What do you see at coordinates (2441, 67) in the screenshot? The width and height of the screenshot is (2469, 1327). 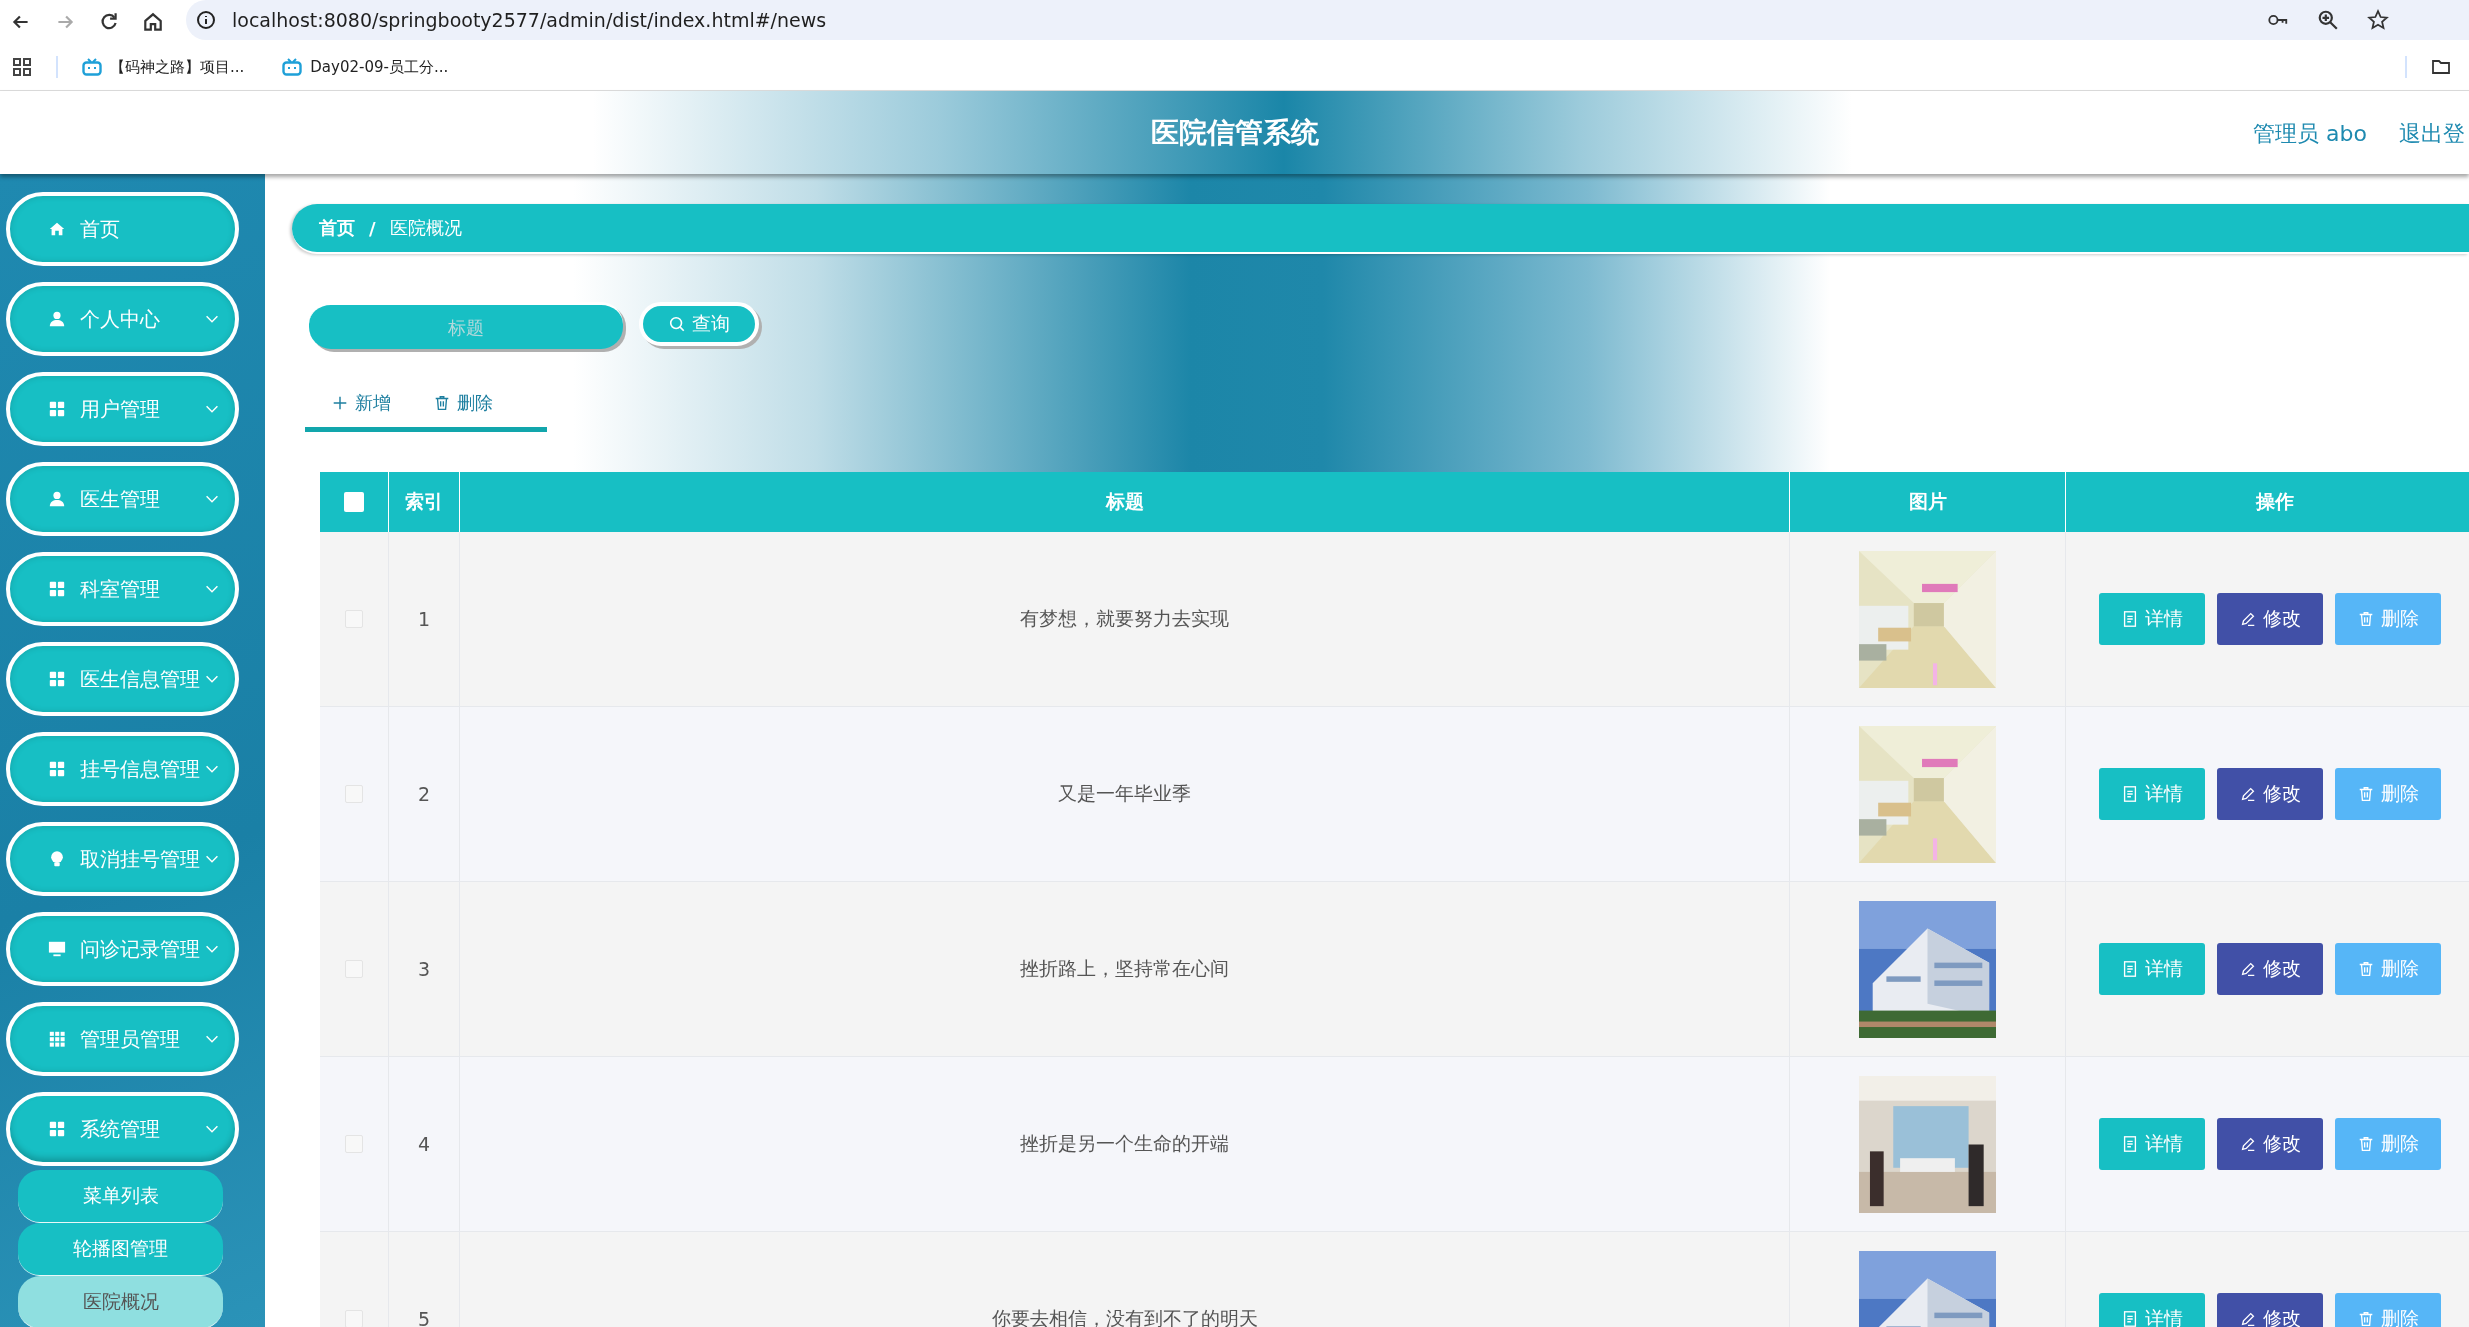 I see `folder-icon` at bounding box center [2441, 67].